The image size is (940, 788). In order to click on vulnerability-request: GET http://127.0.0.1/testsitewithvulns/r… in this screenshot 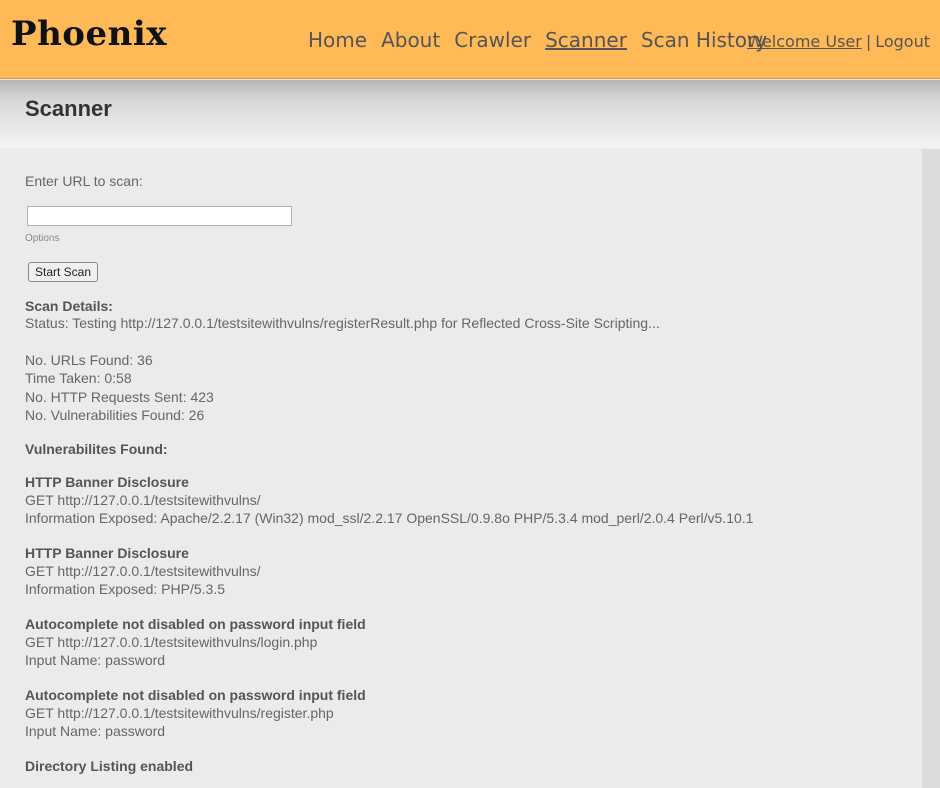, I will do `click(179, 712)`.